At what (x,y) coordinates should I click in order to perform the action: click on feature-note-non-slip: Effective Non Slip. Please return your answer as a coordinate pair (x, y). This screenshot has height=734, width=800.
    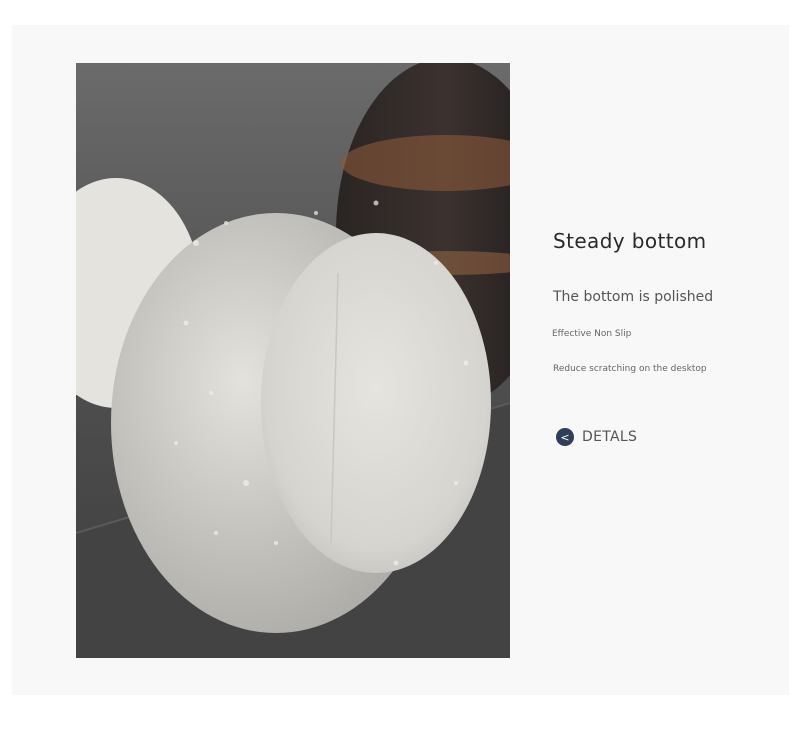
    Looking at the image, I should click on (592, 334).